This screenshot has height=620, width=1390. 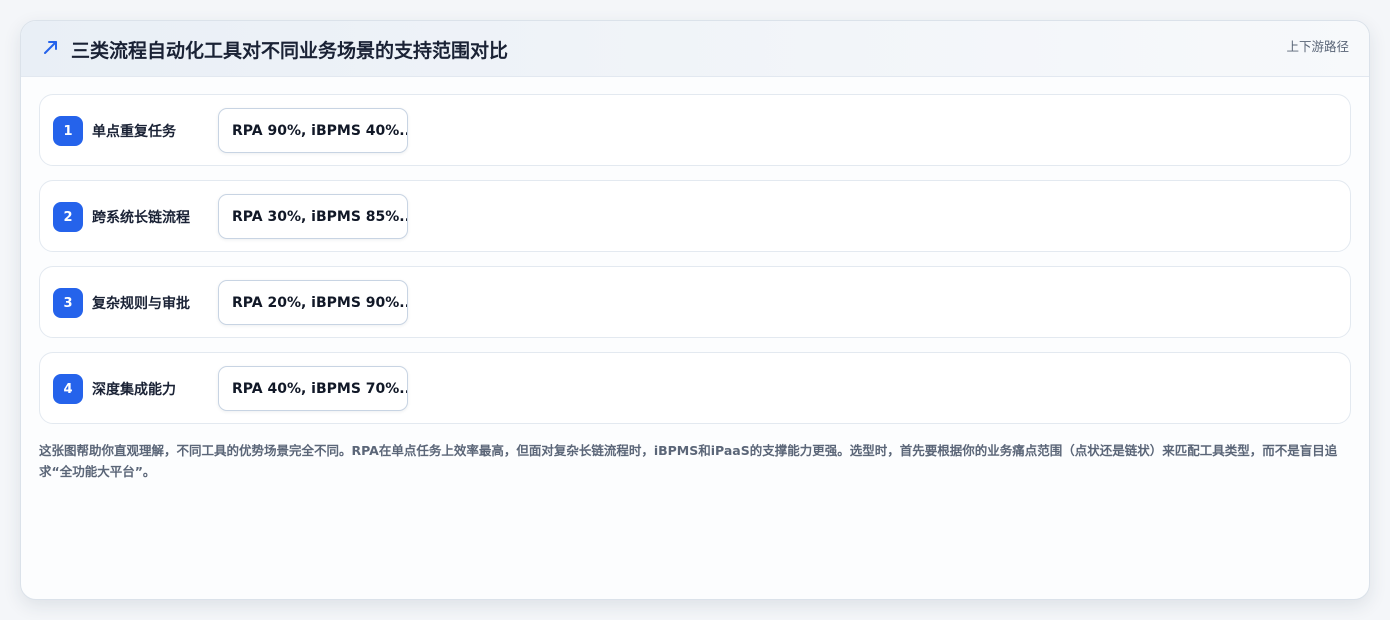 I want to click on scenario-label: 单点重复任务, so click(x=134, y=132).